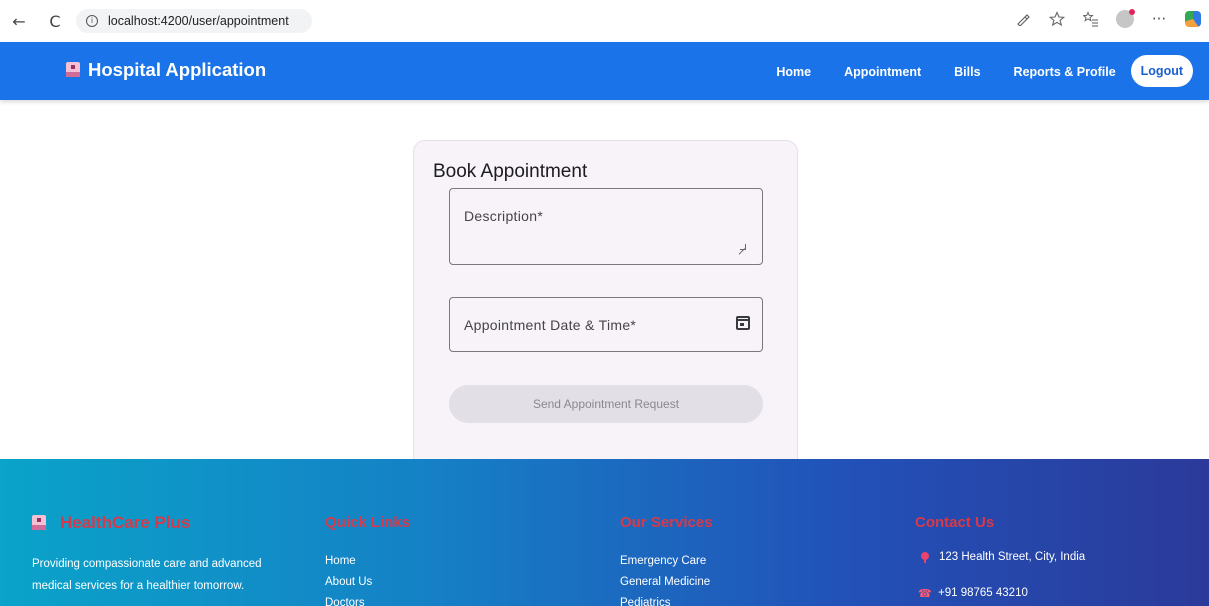  Describe the element at coordinates (1065, 72) in the screenshot. I see `nav-reports-profile-link: Reports & Profile` at that location.